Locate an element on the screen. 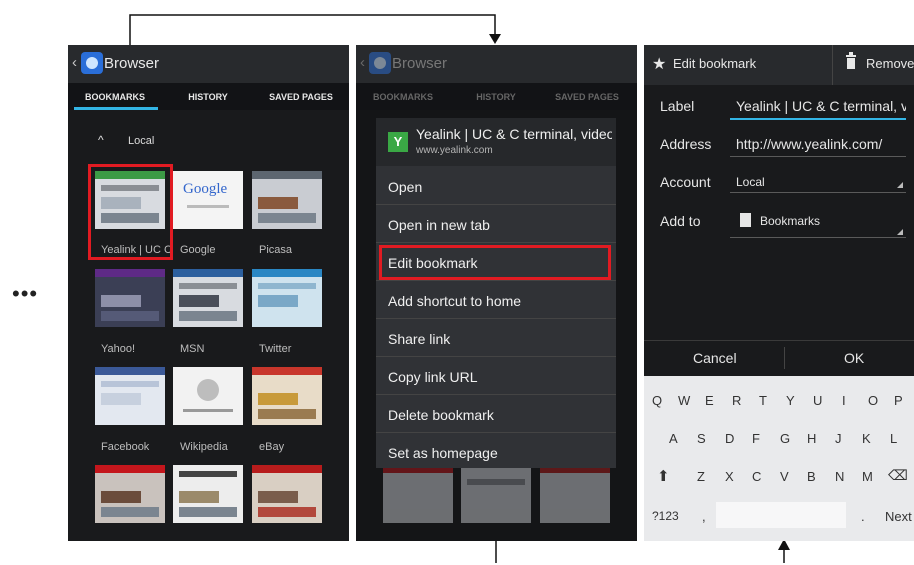 The image size is (914, 565). action-bar: ★ Edit bookmark Remove is located at coordinates (779, 65).